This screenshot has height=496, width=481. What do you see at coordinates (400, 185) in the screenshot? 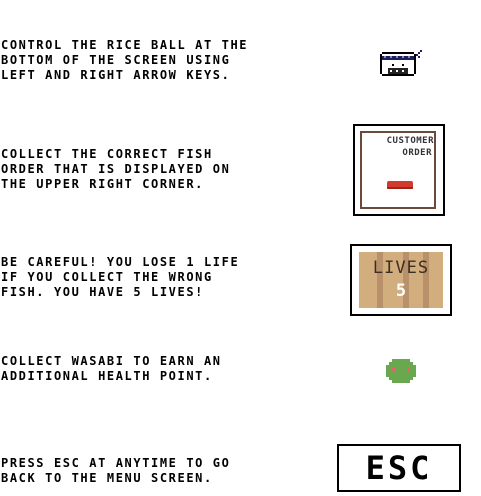
I see `fish-icon` at bounding box center [400, 185].